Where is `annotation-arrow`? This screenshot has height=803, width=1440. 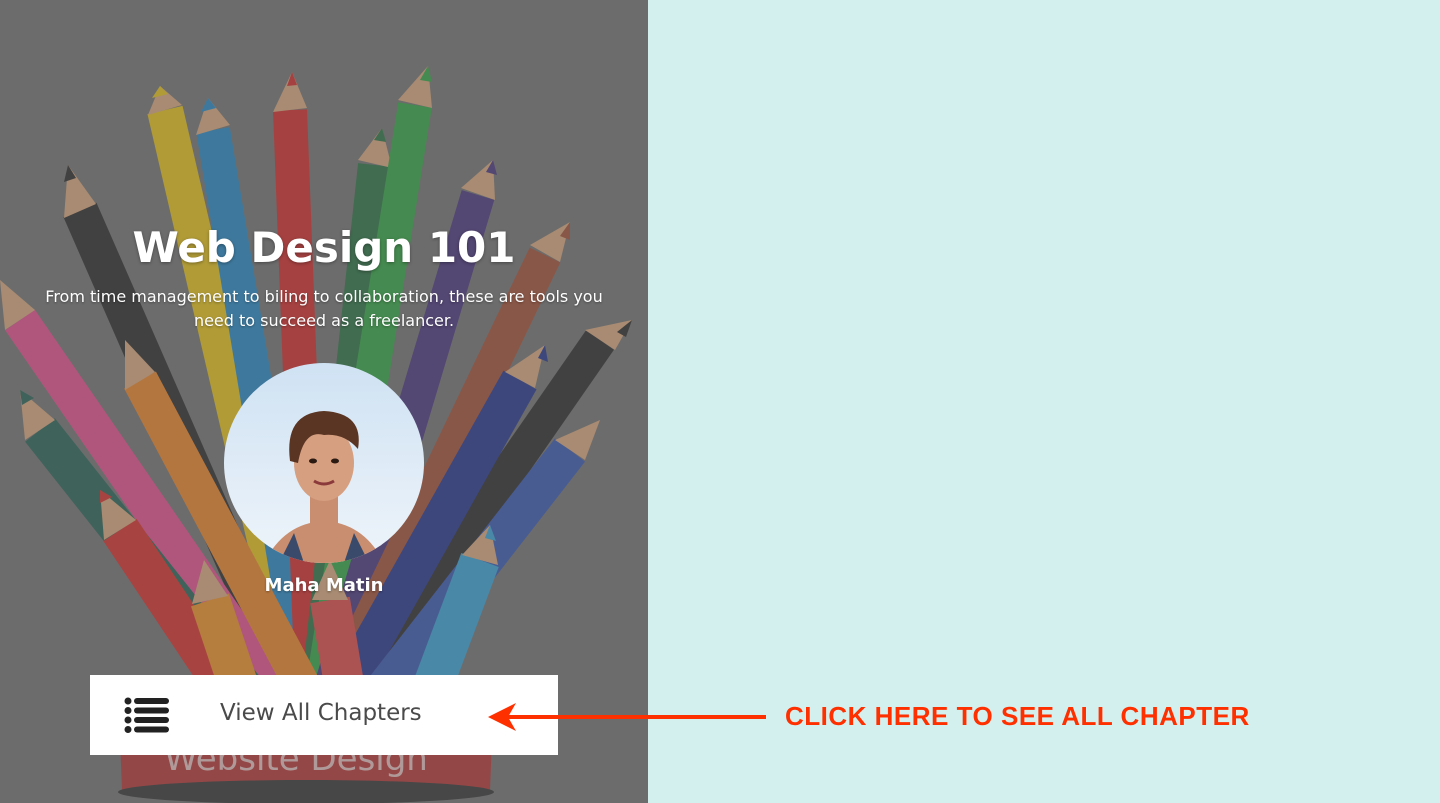
annotation-arrow is located at coordinates (627, 717).